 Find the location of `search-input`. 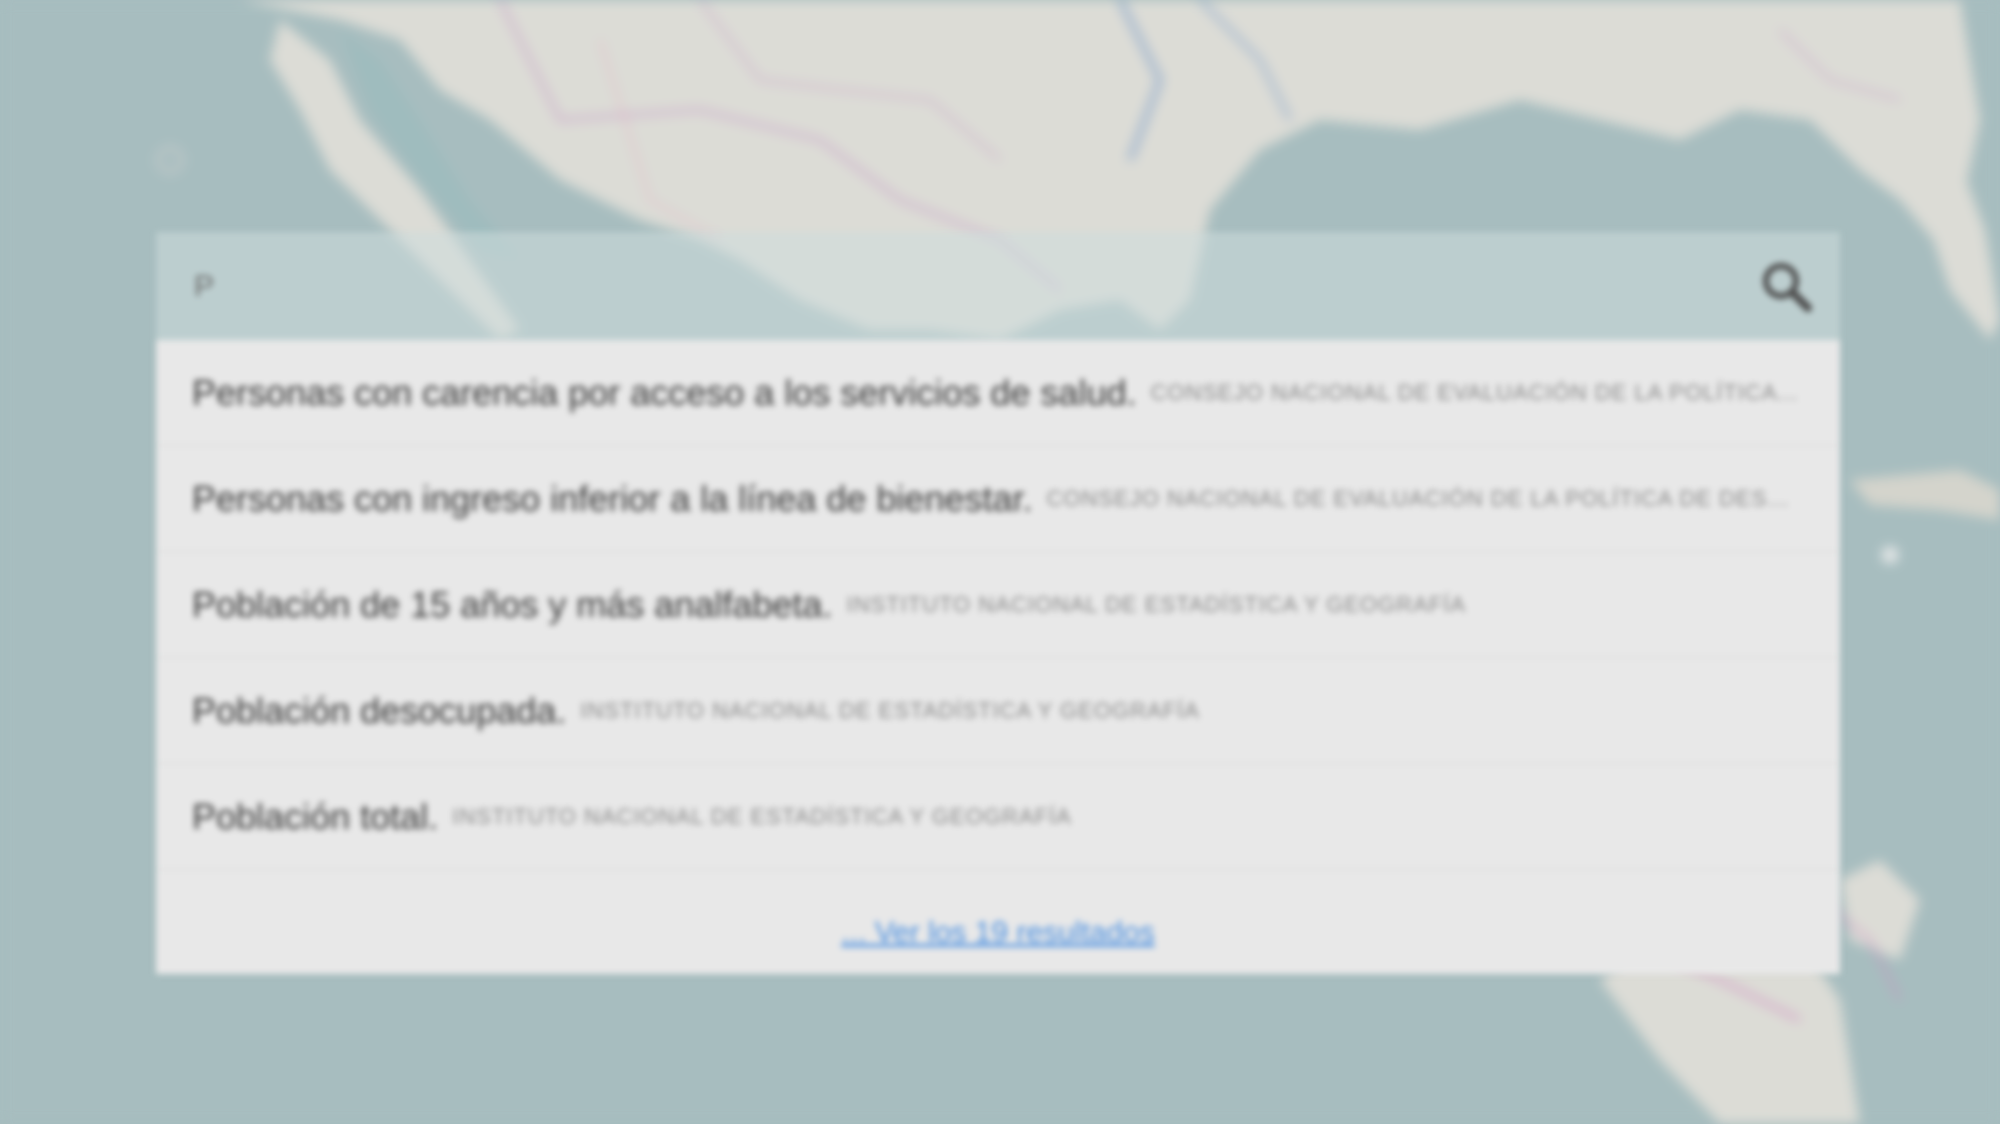

search-input is located at coordinates (954, 287).